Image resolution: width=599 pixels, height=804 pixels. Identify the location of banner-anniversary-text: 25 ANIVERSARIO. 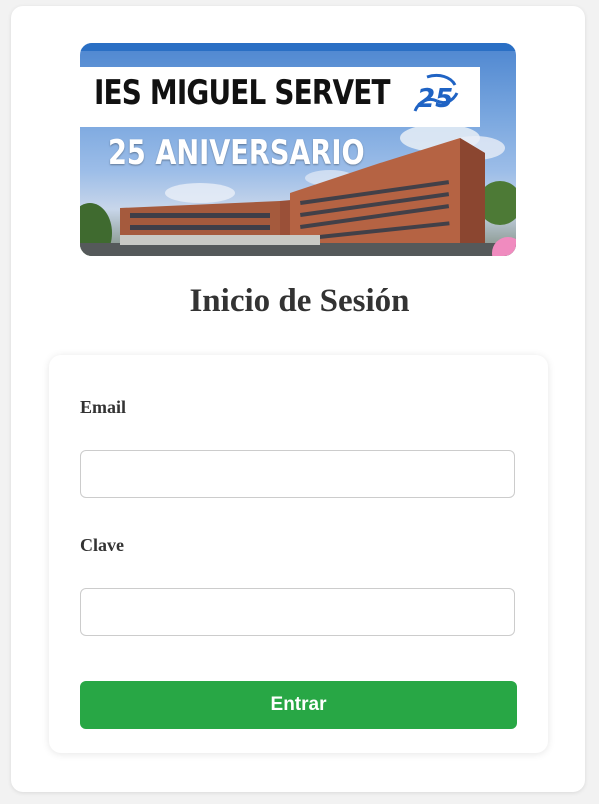
(236, 153).